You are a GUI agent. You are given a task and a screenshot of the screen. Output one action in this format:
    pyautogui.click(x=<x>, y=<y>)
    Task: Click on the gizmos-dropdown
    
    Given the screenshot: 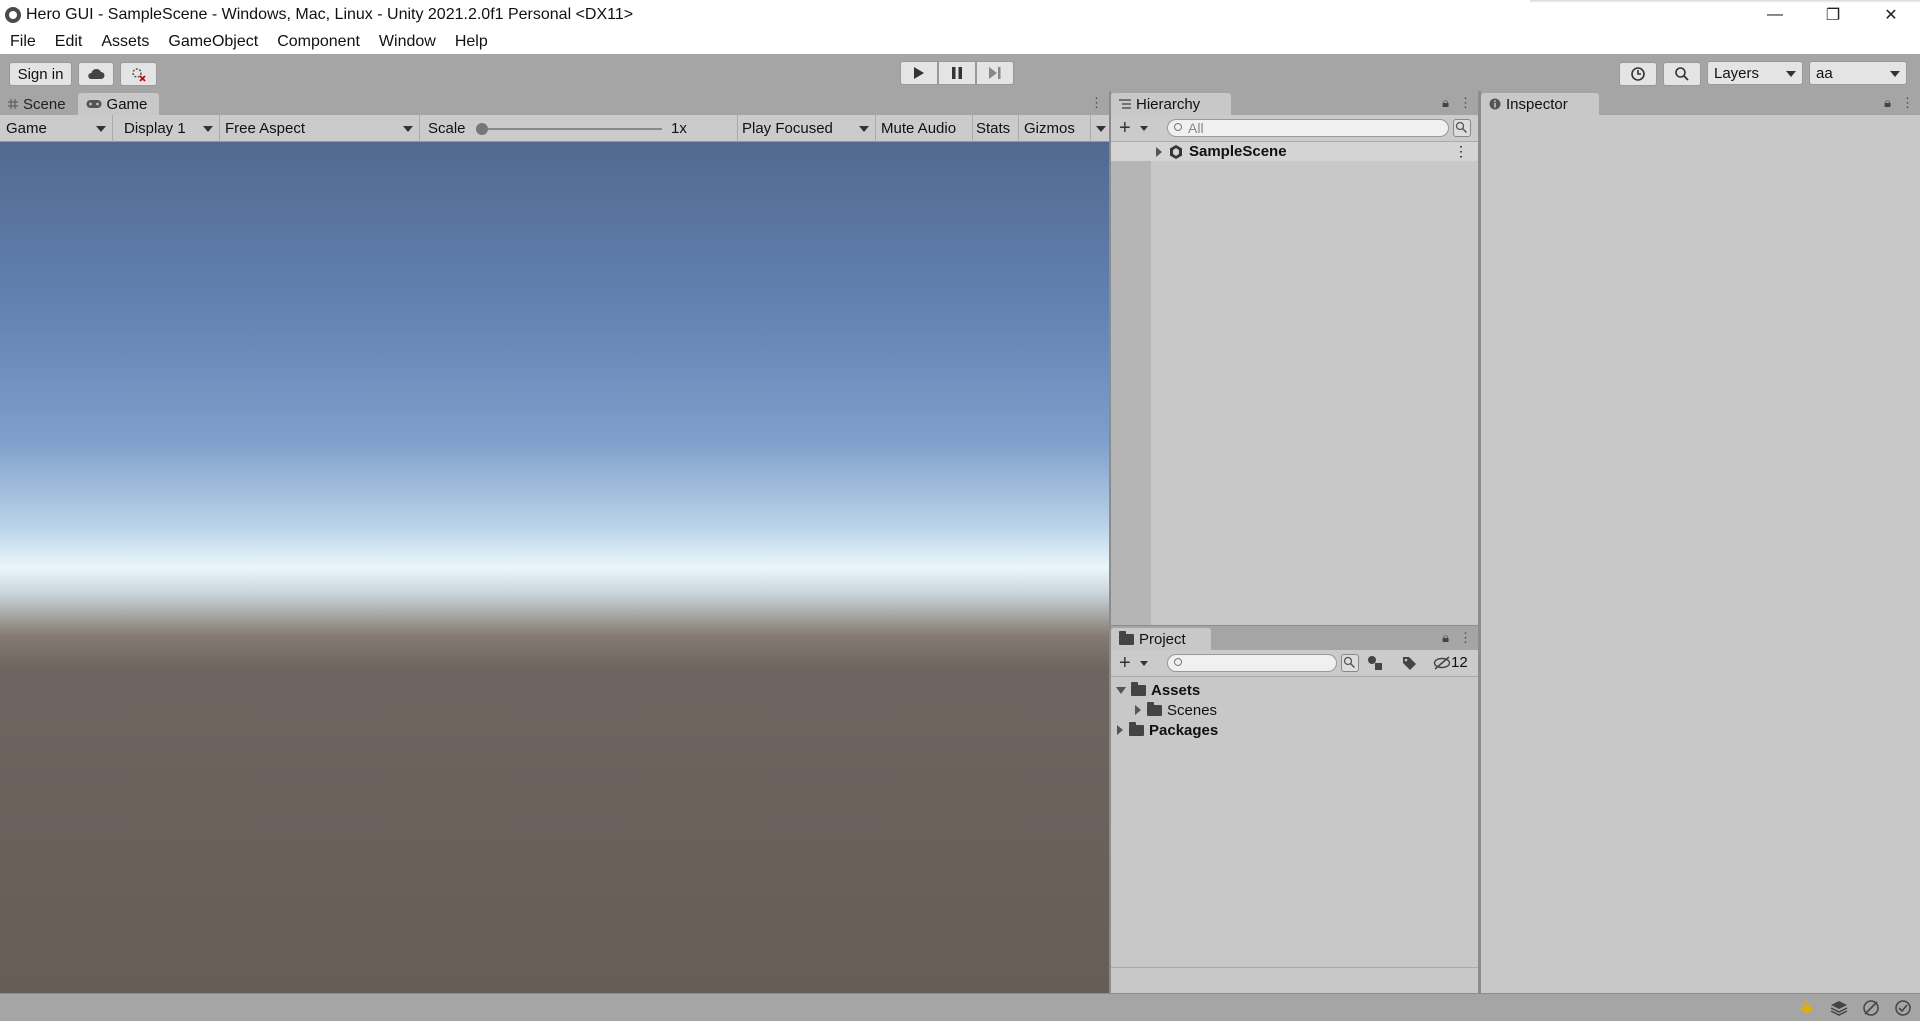 What is the action you would take?
    pyautogui.click(x=1100, y=128)
    